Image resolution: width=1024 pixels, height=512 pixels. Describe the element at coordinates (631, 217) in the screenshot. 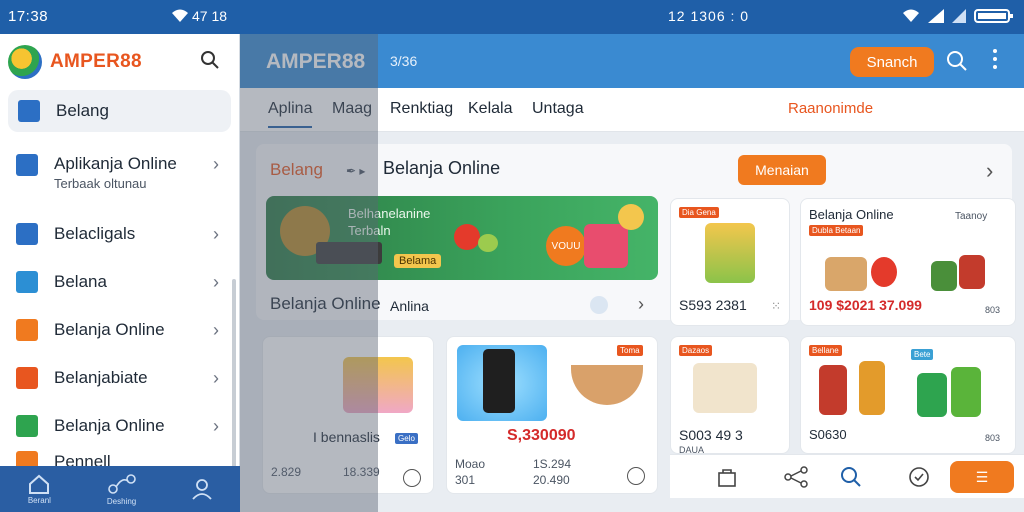

I see `sun-image` at that location.